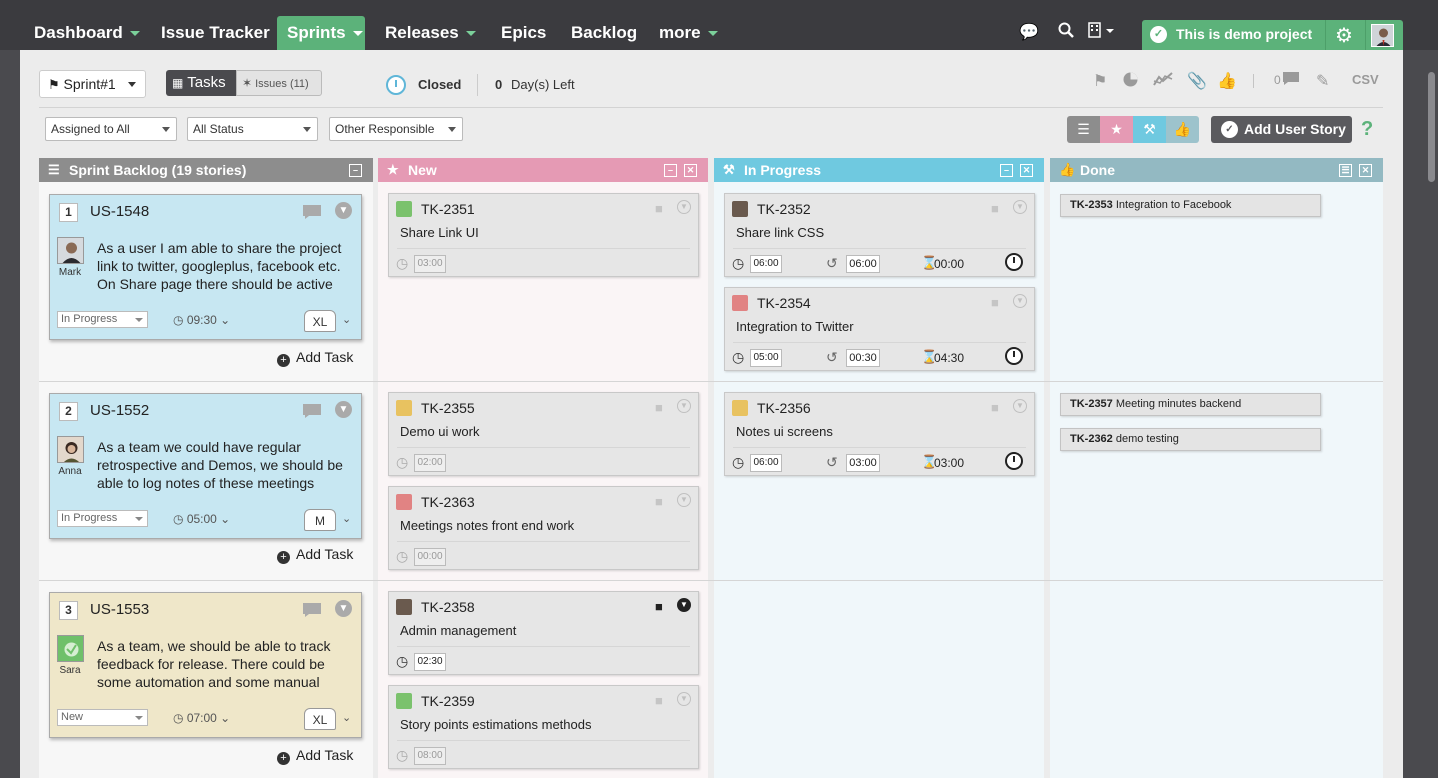  What do you see at coordinates (215, 33) in the screenshot?
I see `nav-issue-tracker: Issue Tracker` at bounding box center [215, 33].